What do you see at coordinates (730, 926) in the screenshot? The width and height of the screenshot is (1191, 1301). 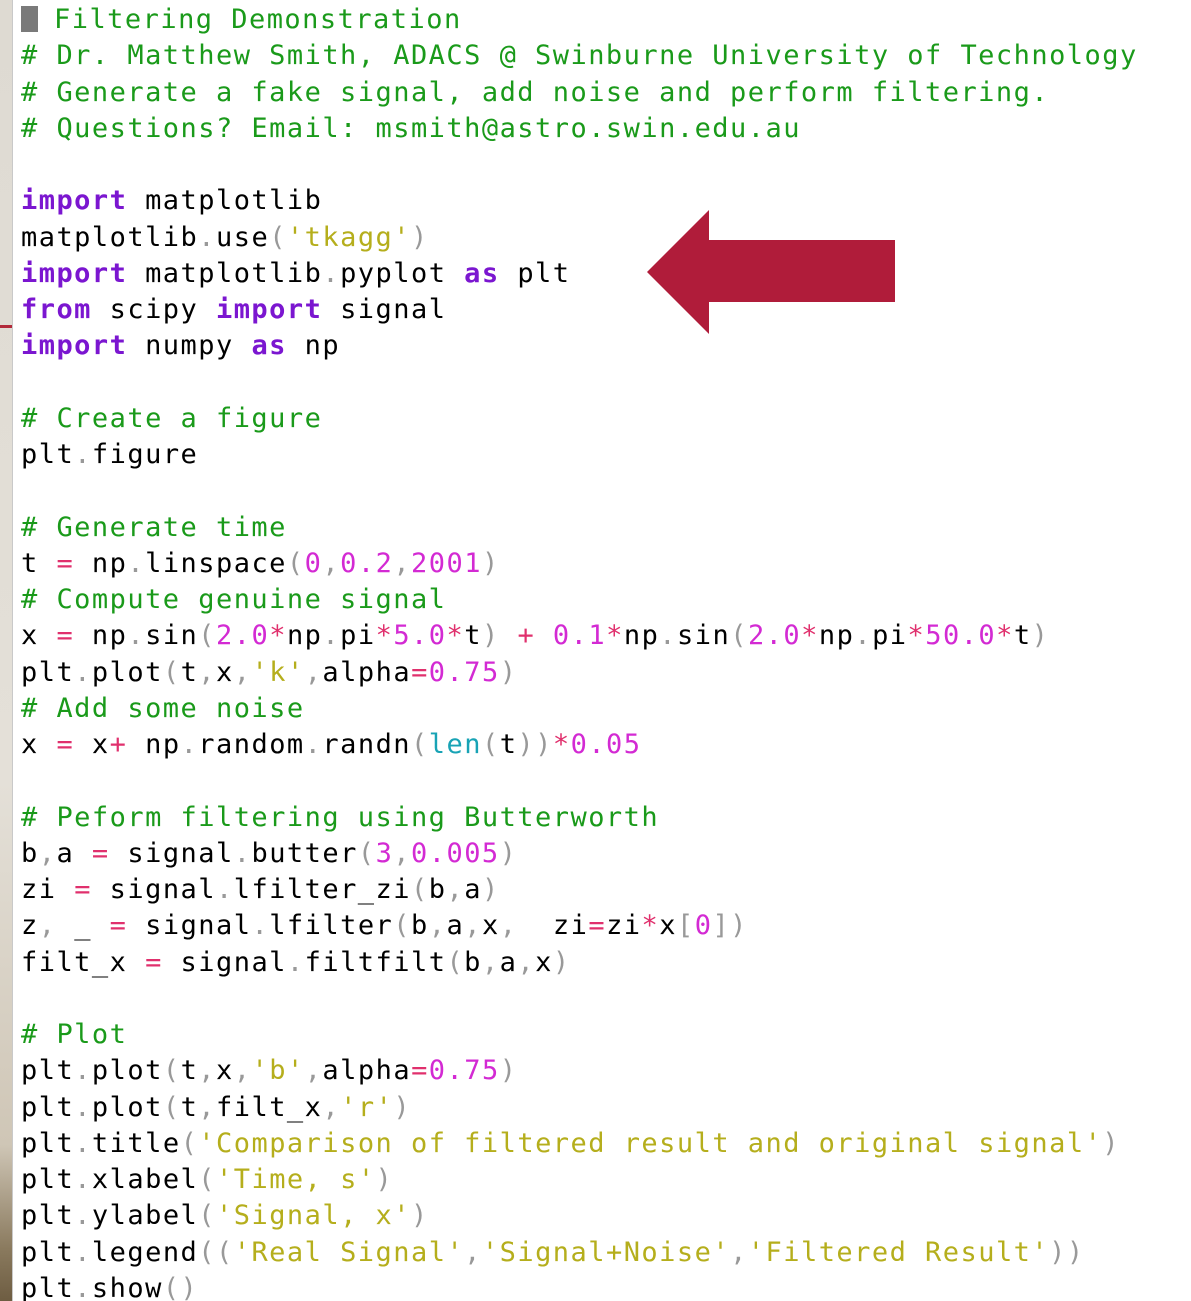 I see `code-token-punct: ])` at bounding box center [730, 926].